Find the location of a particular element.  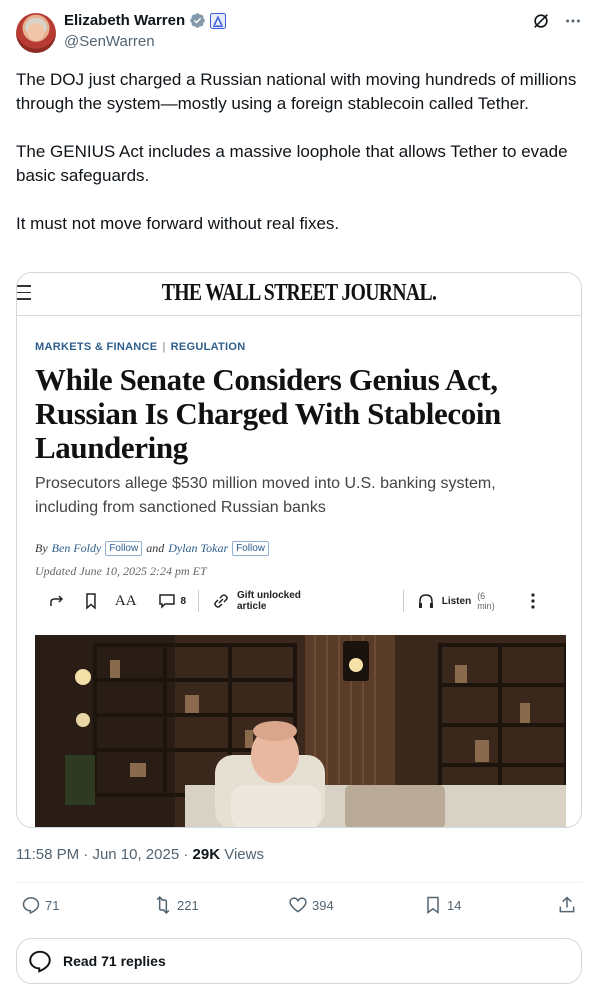

bookmark-count: 14 is located at coordinates (454, 905).